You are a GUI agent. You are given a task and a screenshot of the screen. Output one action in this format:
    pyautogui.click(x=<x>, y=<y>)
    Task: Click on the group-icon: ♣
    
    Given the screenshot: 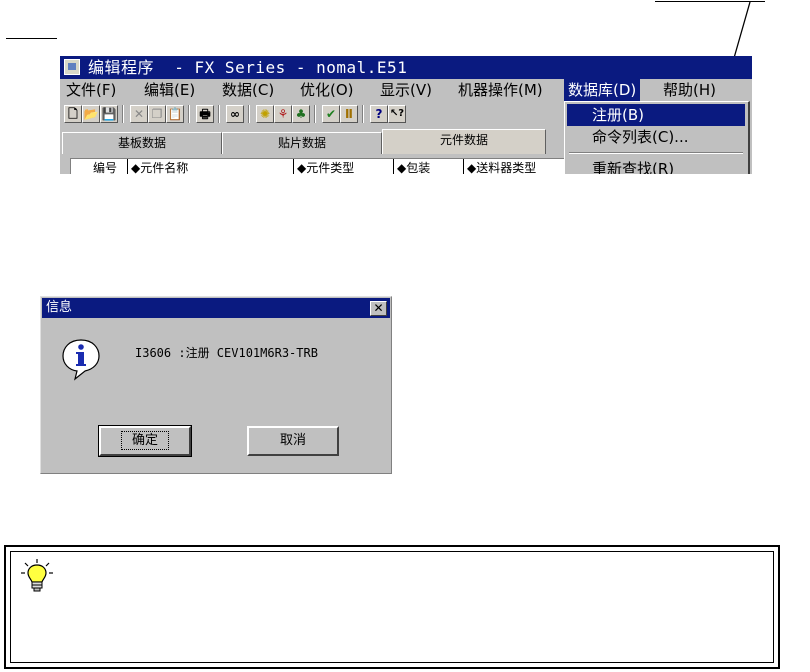 What is the action you would take?
    pyautogui.click(x=301, y=114)
    